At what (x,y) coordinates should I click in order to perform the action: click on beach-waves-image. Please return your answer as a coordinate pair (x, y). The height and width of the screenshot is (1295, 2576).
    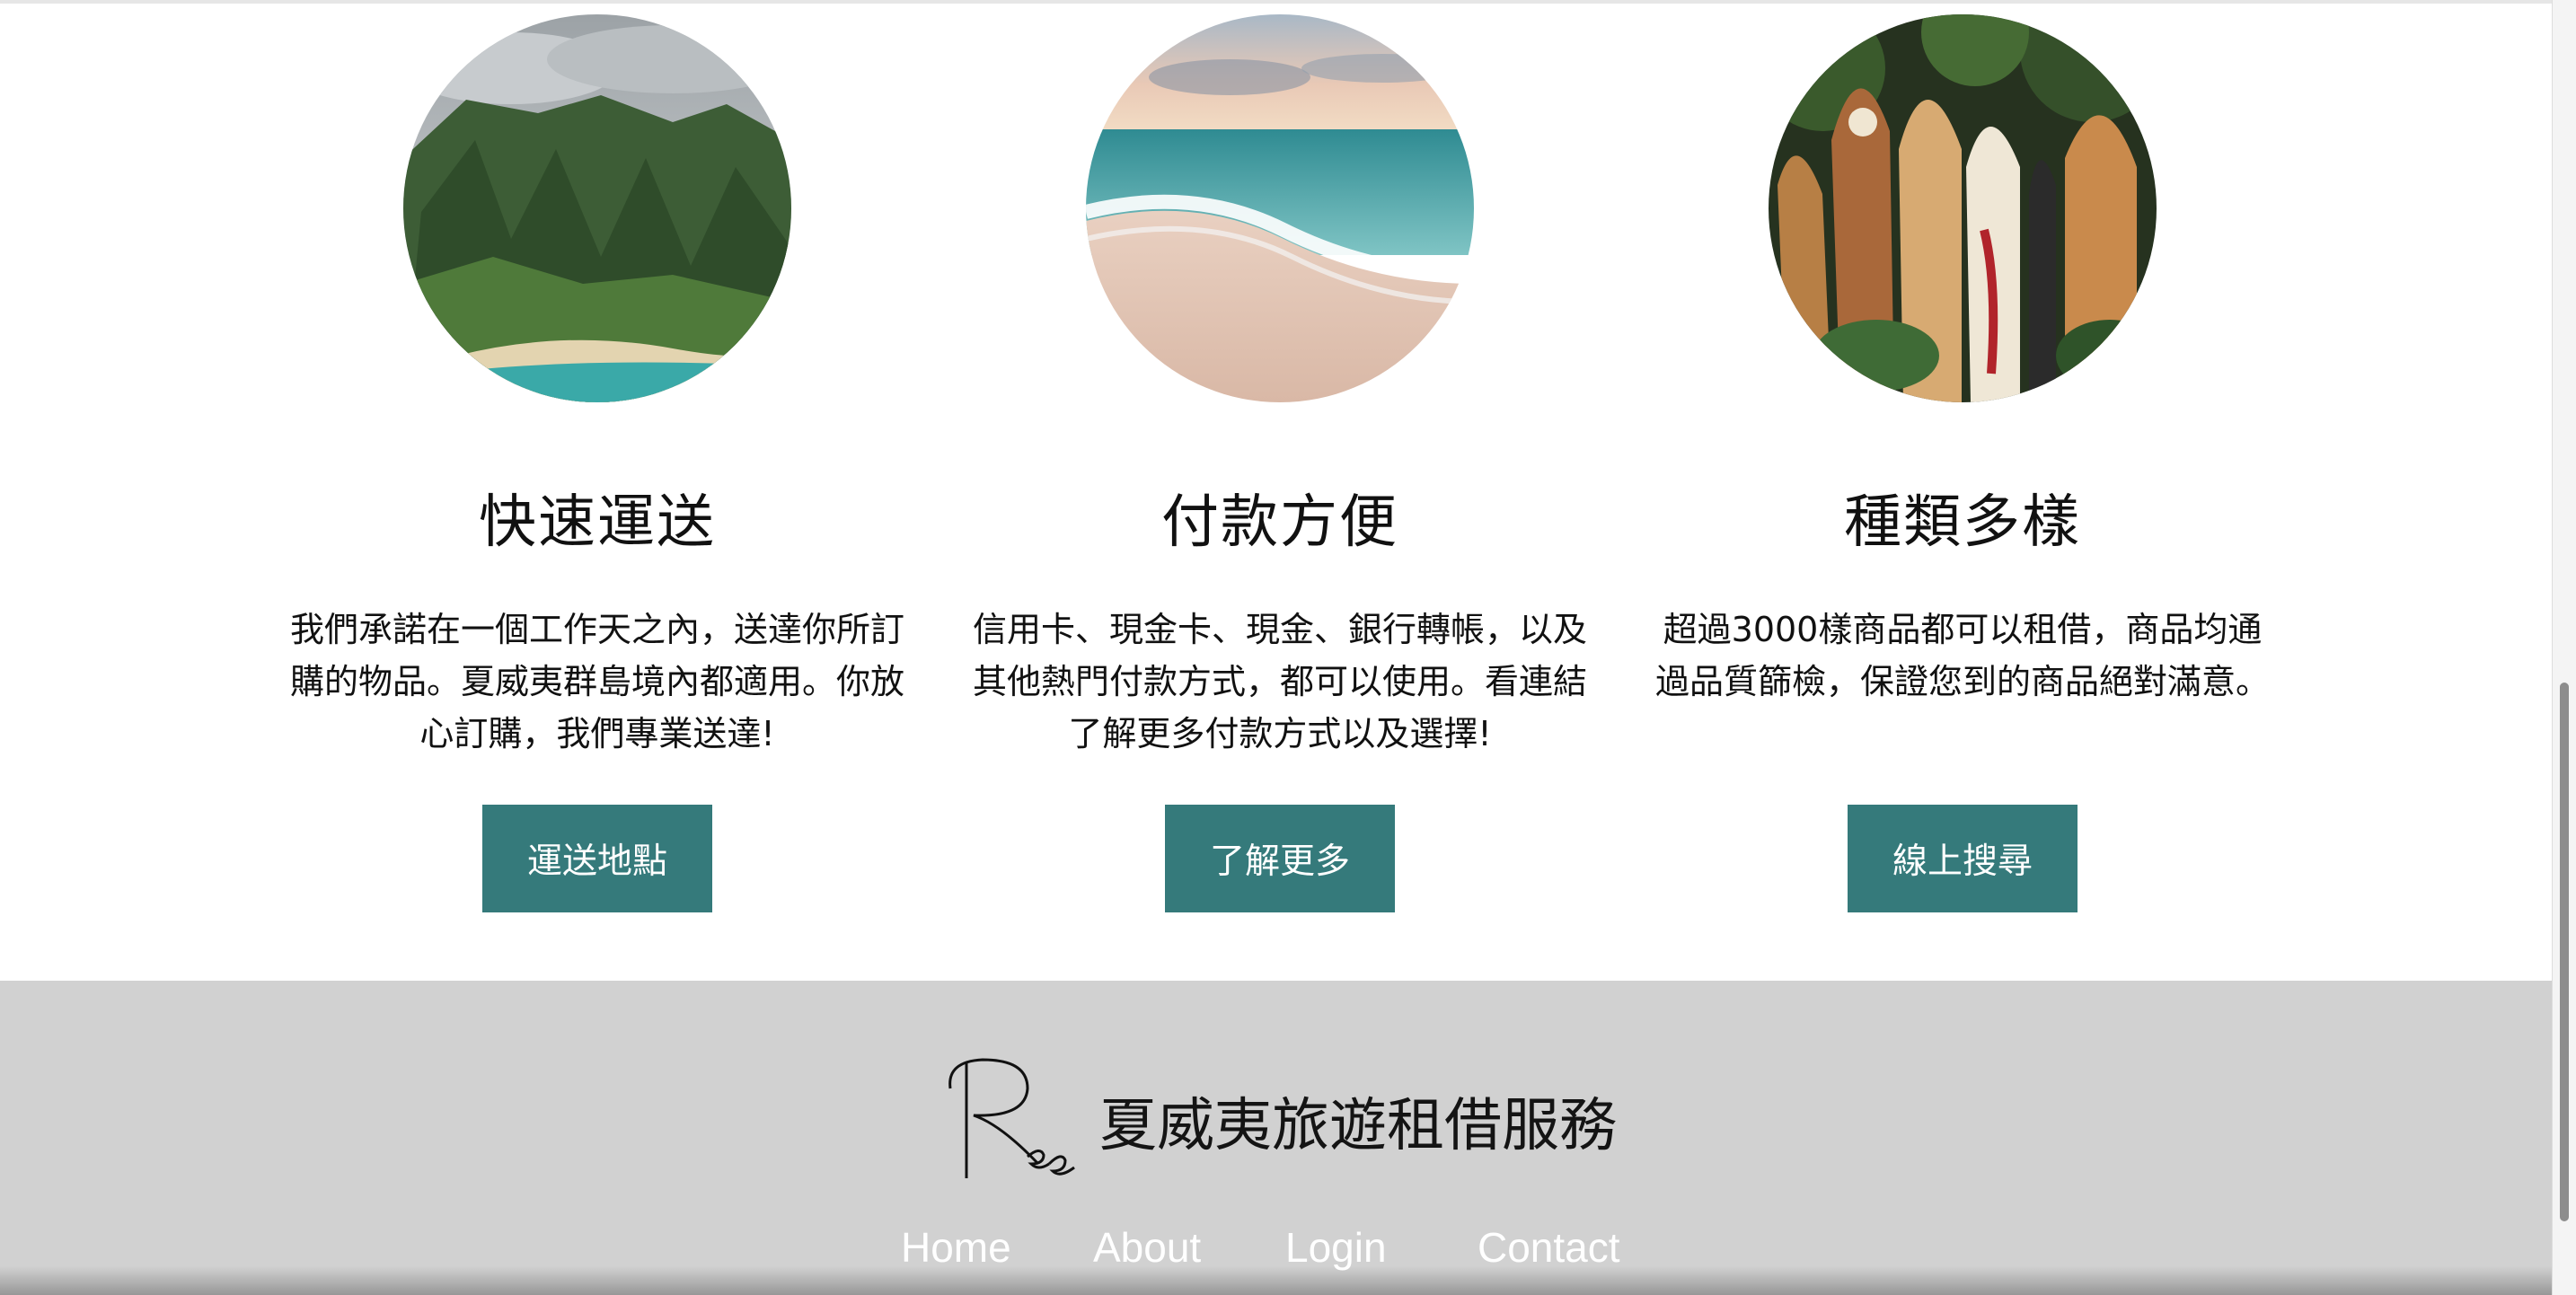
    Looking at the image, I should click on (1280, 208).